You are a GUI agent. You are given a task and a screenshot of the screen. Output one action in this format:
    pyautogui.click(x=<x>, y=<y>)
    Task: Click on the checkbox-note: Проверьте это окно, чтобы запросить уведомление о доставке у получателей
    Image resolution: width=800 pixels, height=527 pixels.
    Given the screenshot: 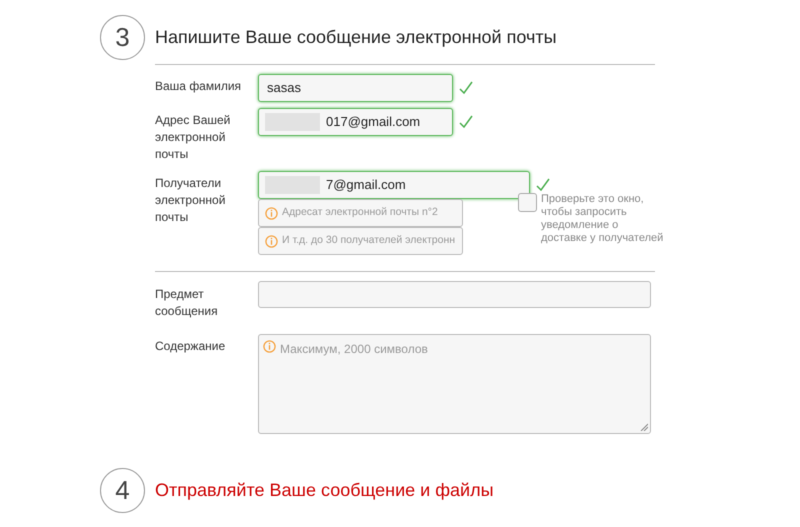 What is the action you would take?
    pyautogui.click(x=602, y=219)
    